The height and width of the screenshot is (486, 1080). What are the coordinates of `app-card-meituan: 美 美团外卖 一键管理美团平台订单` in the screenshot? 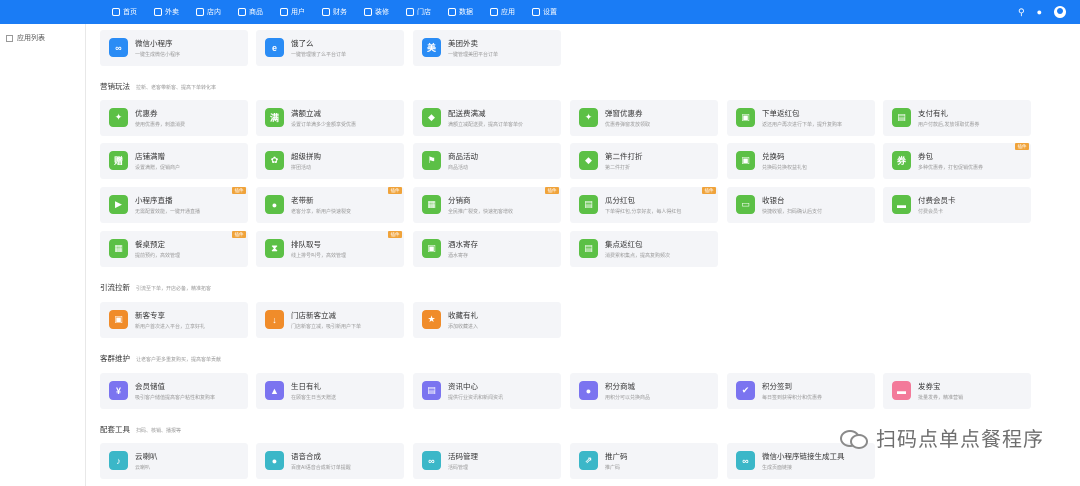 It's located at (487, 48).